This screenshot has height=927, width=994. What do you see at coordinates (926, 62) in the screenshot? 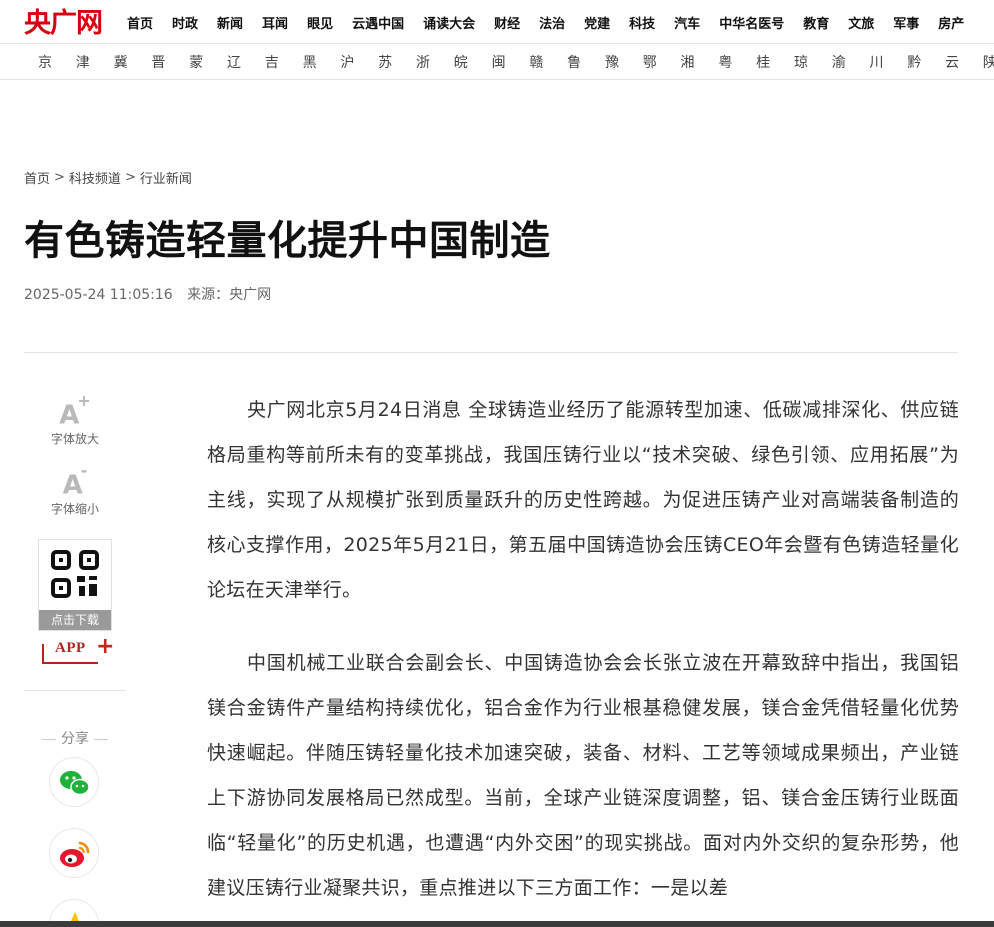
I see `province-link: 黔` at bounding box center [926, 62].